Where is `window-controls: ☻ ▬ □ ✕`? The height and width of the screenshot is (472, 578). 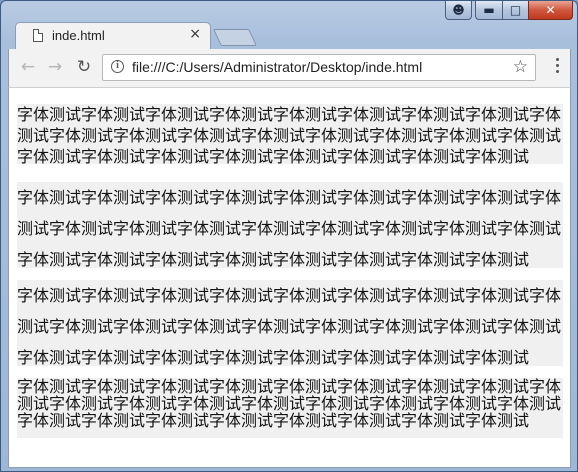 window-controls: ☻ ▬ □ ✕ is located at coordinates (509, 11).